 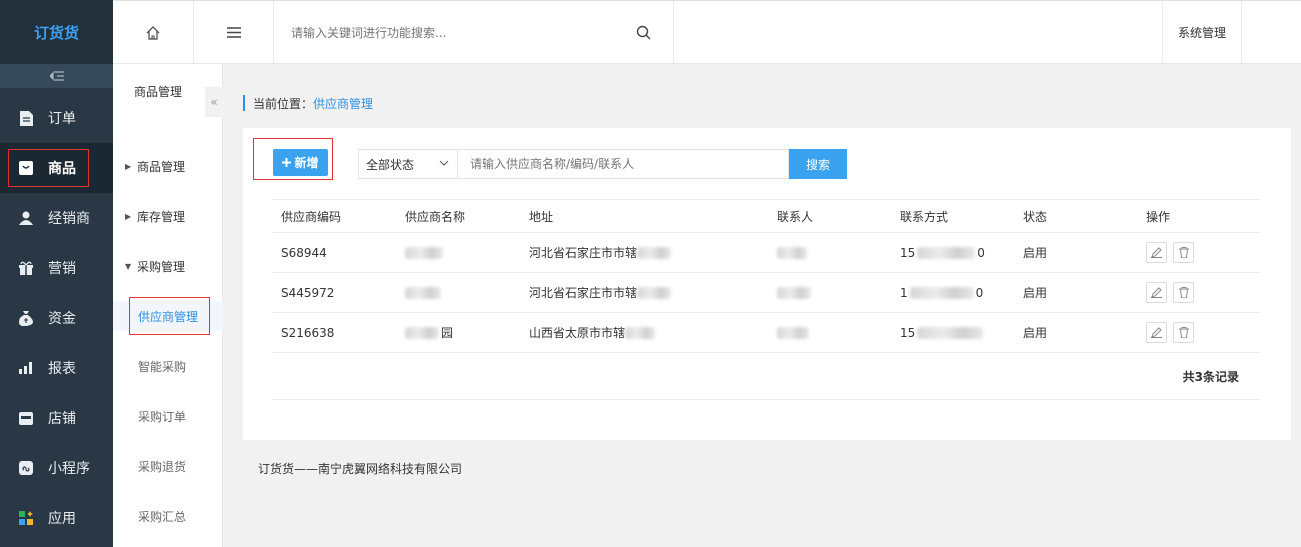 I want to click on system-management-menu: 系统管理, so click(x=1202, y=32).